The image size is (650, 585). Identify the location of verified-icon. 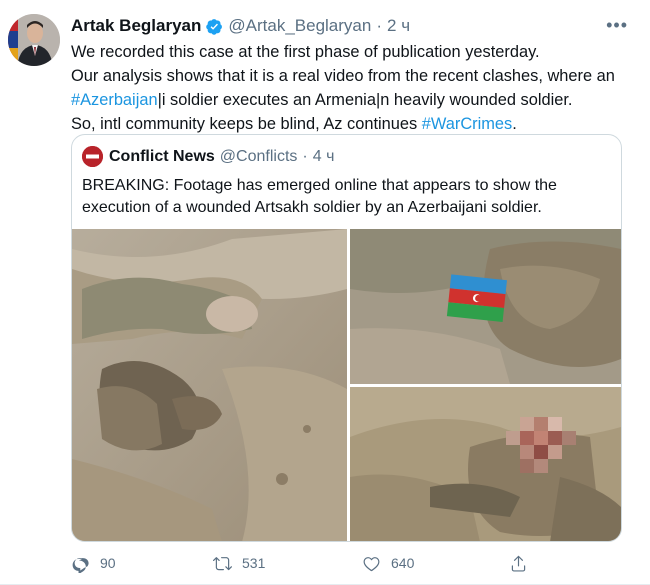
(214, 26).